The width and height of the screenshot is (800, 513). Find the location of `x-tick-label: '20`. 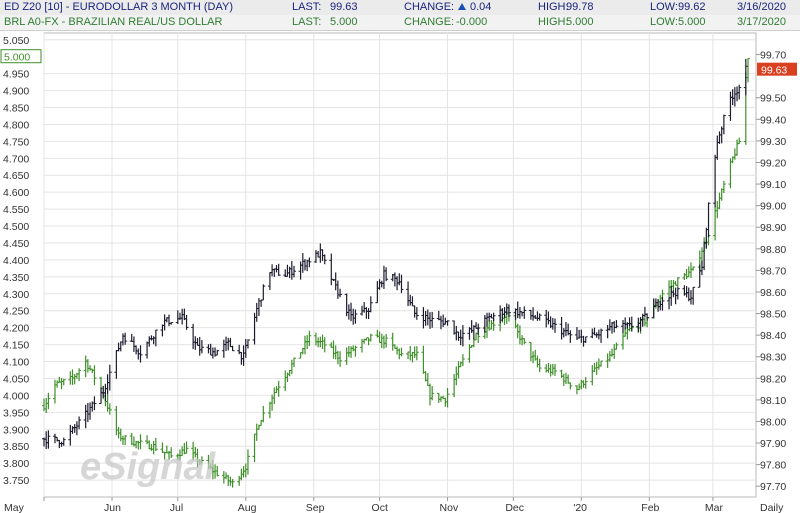

x-tick-label: '20 is located at coordinates (580, 507).